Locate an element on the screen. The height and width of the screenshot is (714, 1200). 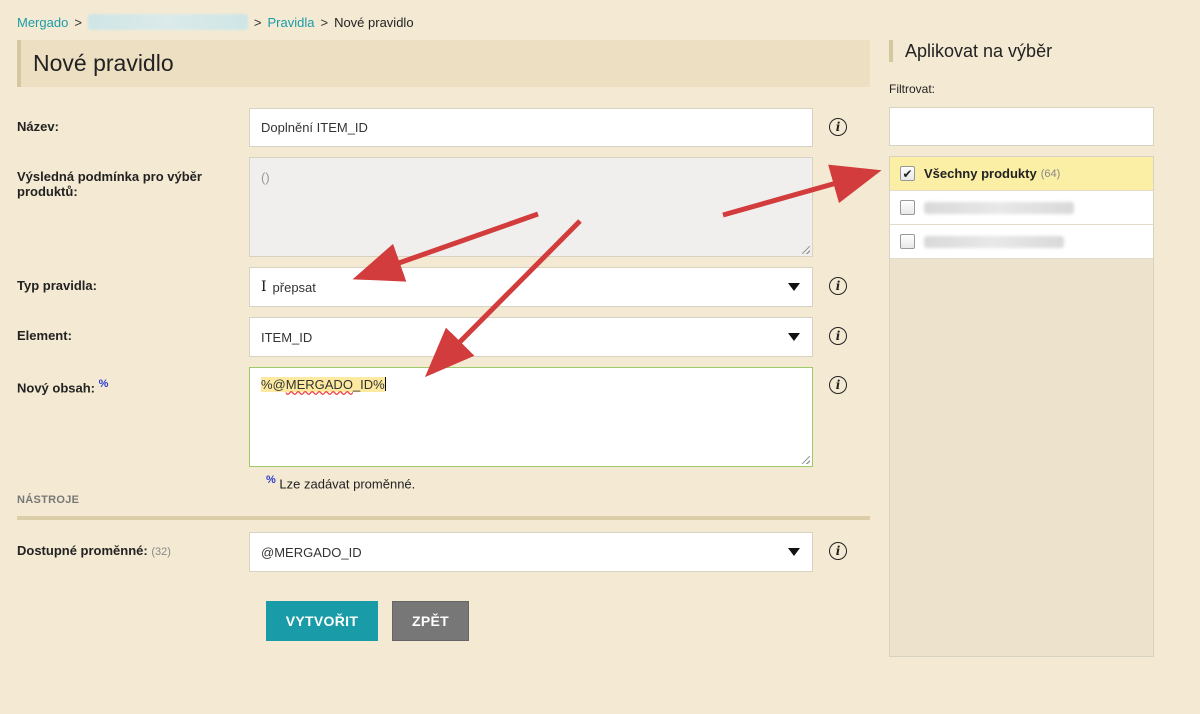
variables-label: Dostupné proměnné: (32) is located at coordinates (94, 551).